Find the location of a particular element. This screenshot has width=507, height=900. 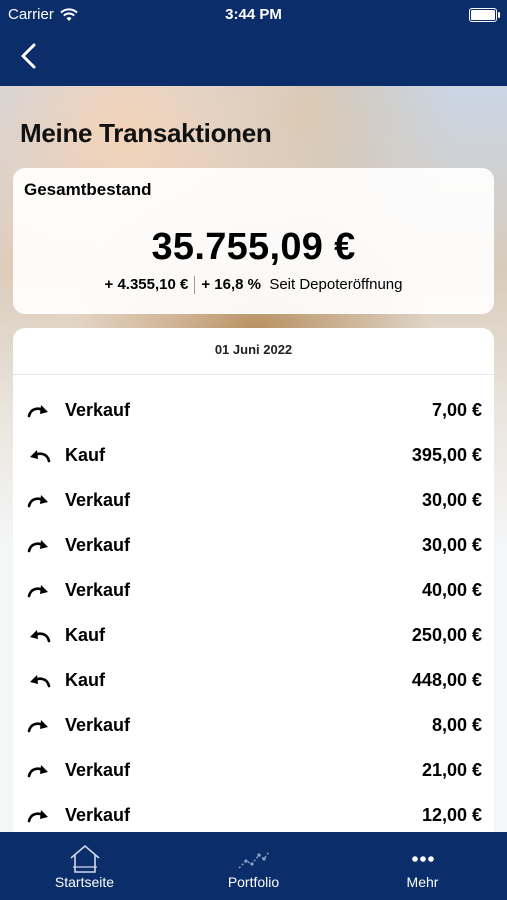

transaction-row: Kauf 448,00 € is located at coordinates (253, 680).